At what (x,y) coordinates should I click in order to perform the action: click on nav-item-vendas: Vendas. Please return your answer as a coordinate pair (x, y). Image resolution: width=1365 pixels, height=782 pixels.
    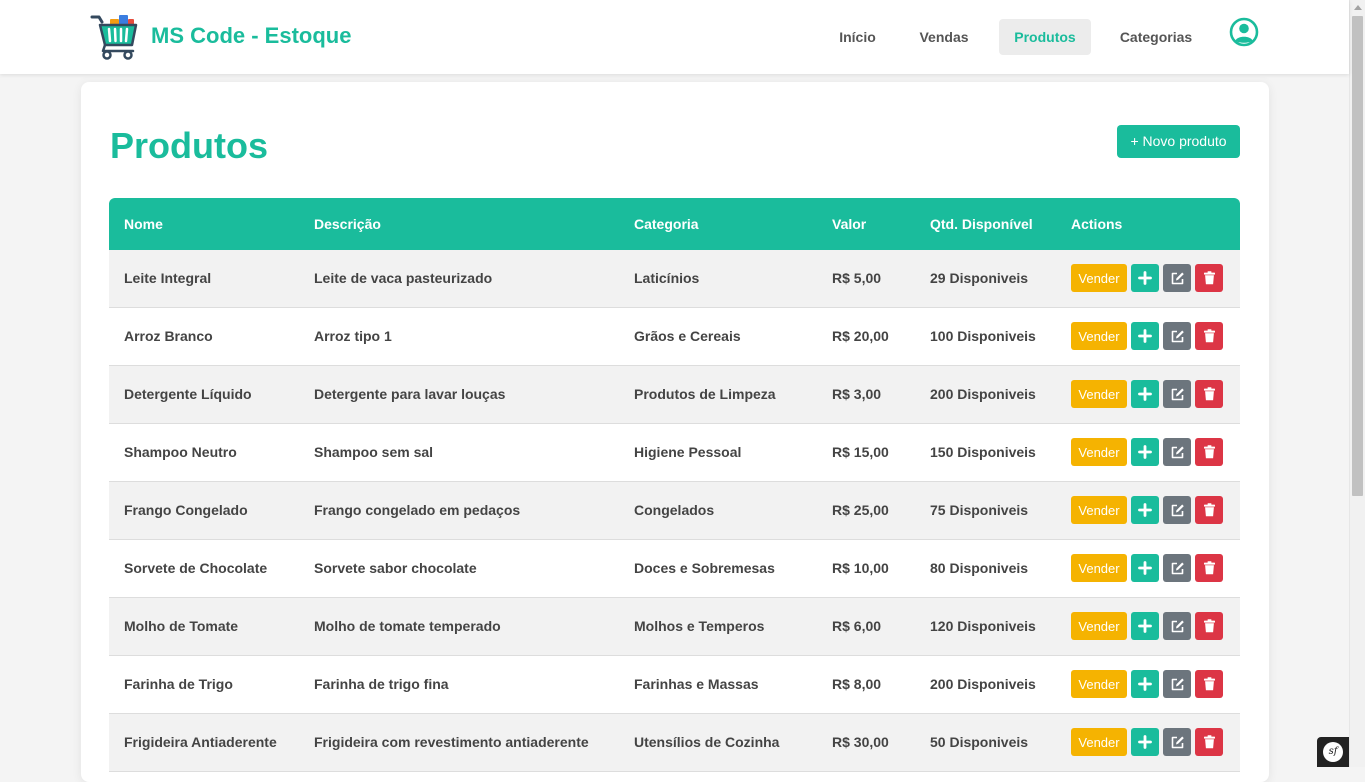
    Looking at the image, I should click on (944, 37).